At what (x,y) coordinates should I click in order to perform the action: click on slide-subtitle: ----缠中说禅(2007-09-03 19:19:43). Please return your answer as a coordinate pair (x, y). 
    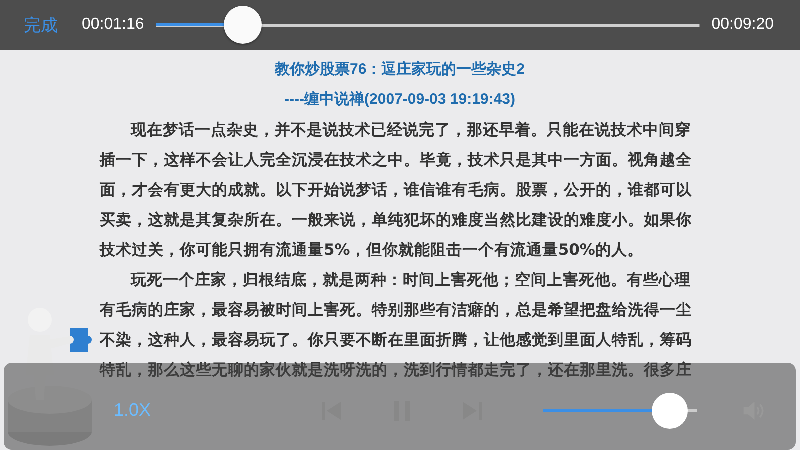
    Looking at the image, I should click on (400, 100).